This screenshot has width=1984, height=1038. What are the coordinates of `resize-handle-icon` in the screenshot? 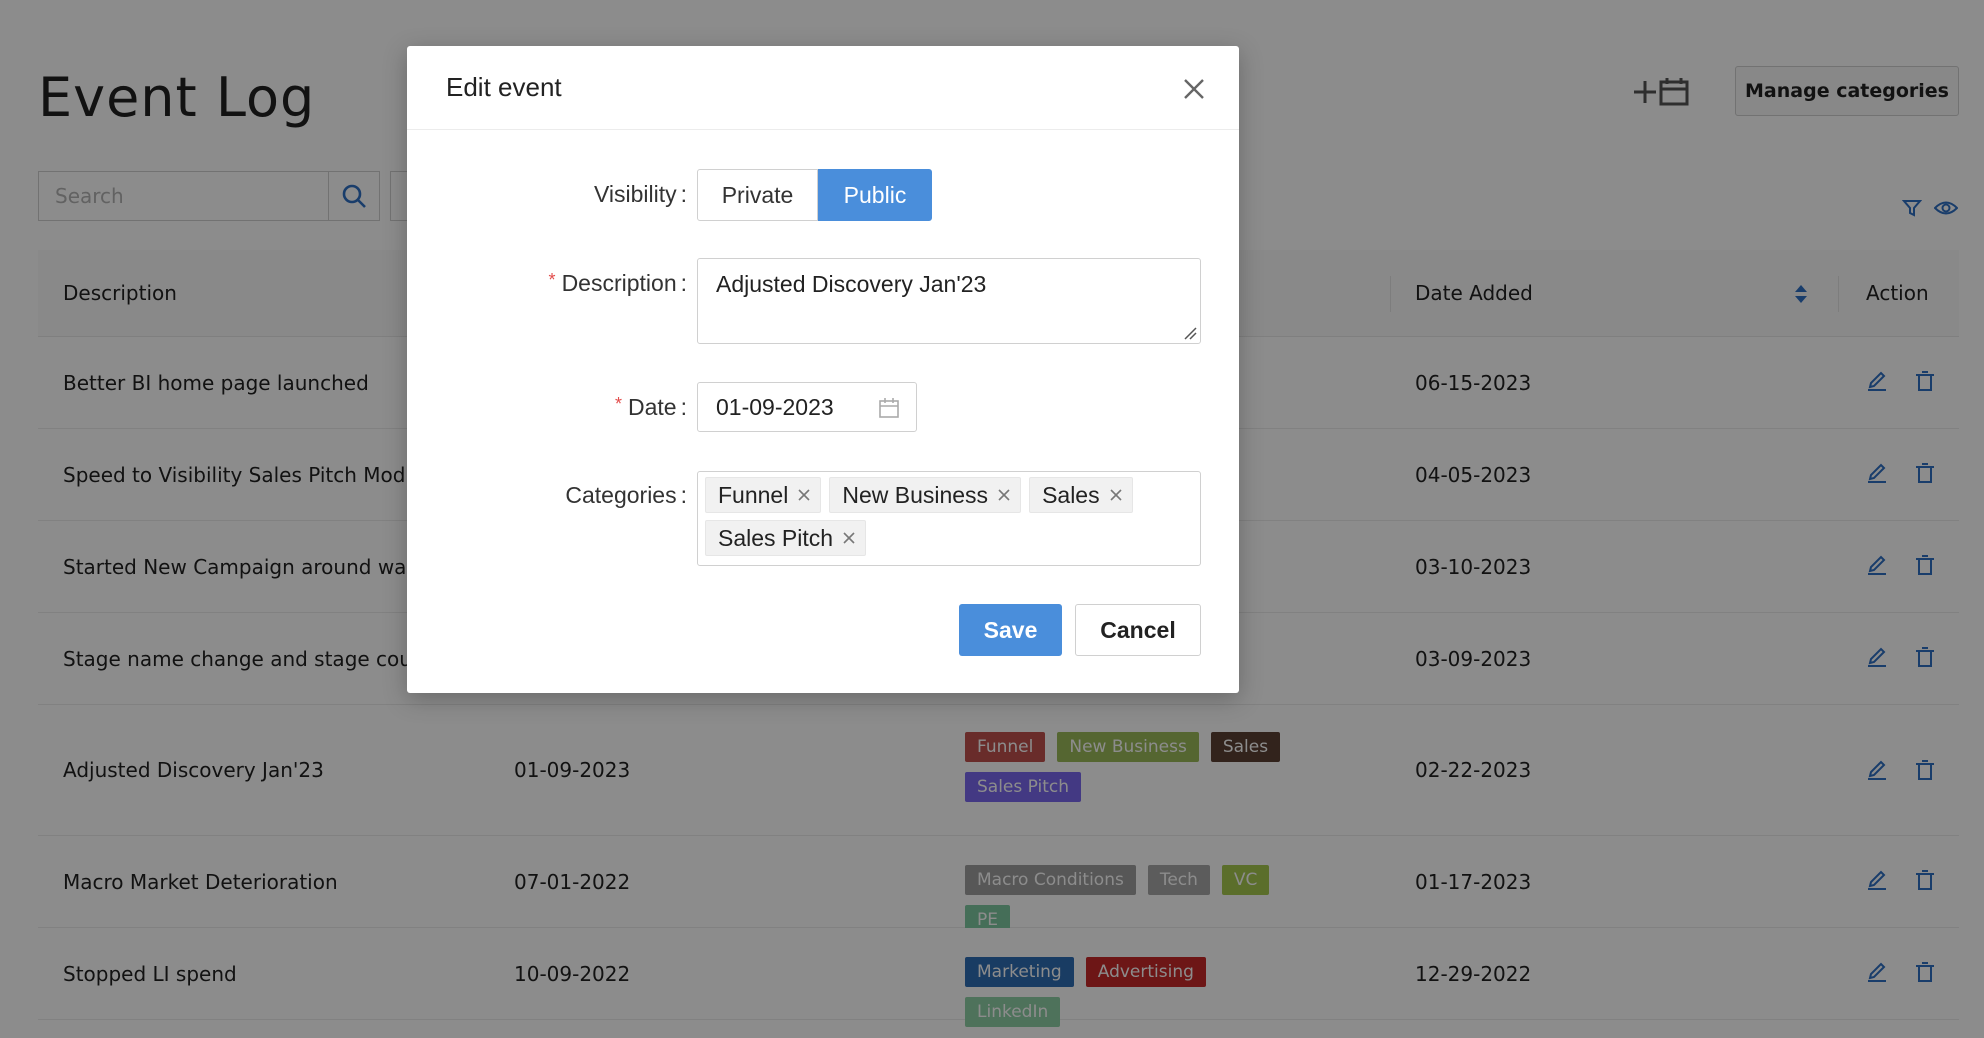 It's located at (1190, 333).